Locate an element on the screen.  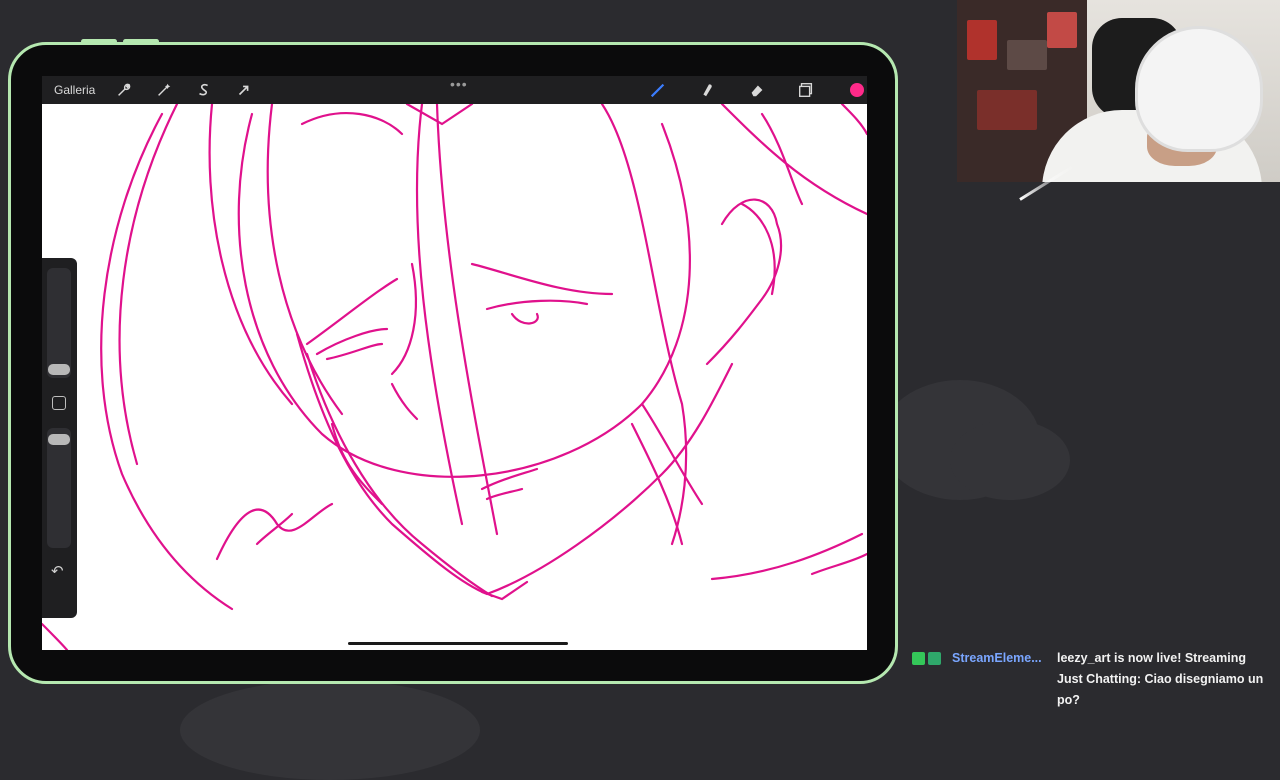
gallery-button: Galleria is located at coordinates (74, 90).